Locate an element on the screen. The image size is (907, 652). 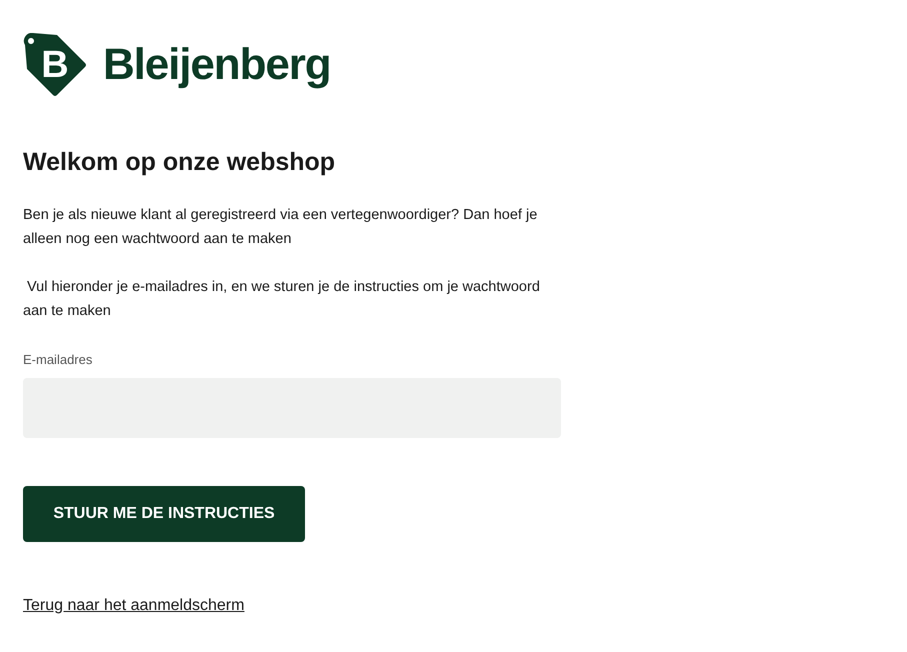
logo-icon: B is located at coordinates (55, 65).